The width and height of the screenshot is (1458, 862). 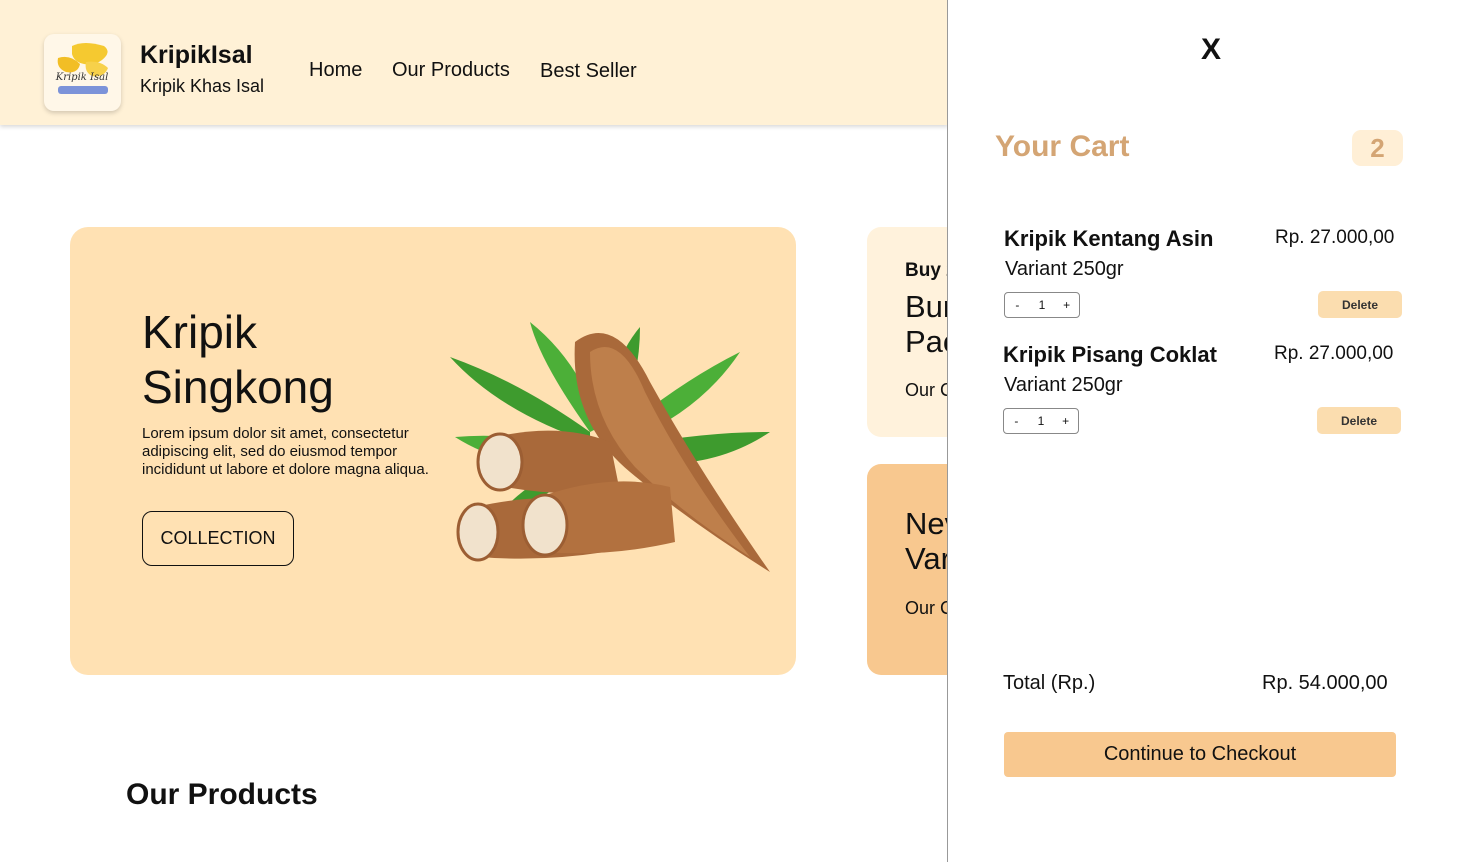 I want to click on nav-home: Home, so click(x=335, y=70).